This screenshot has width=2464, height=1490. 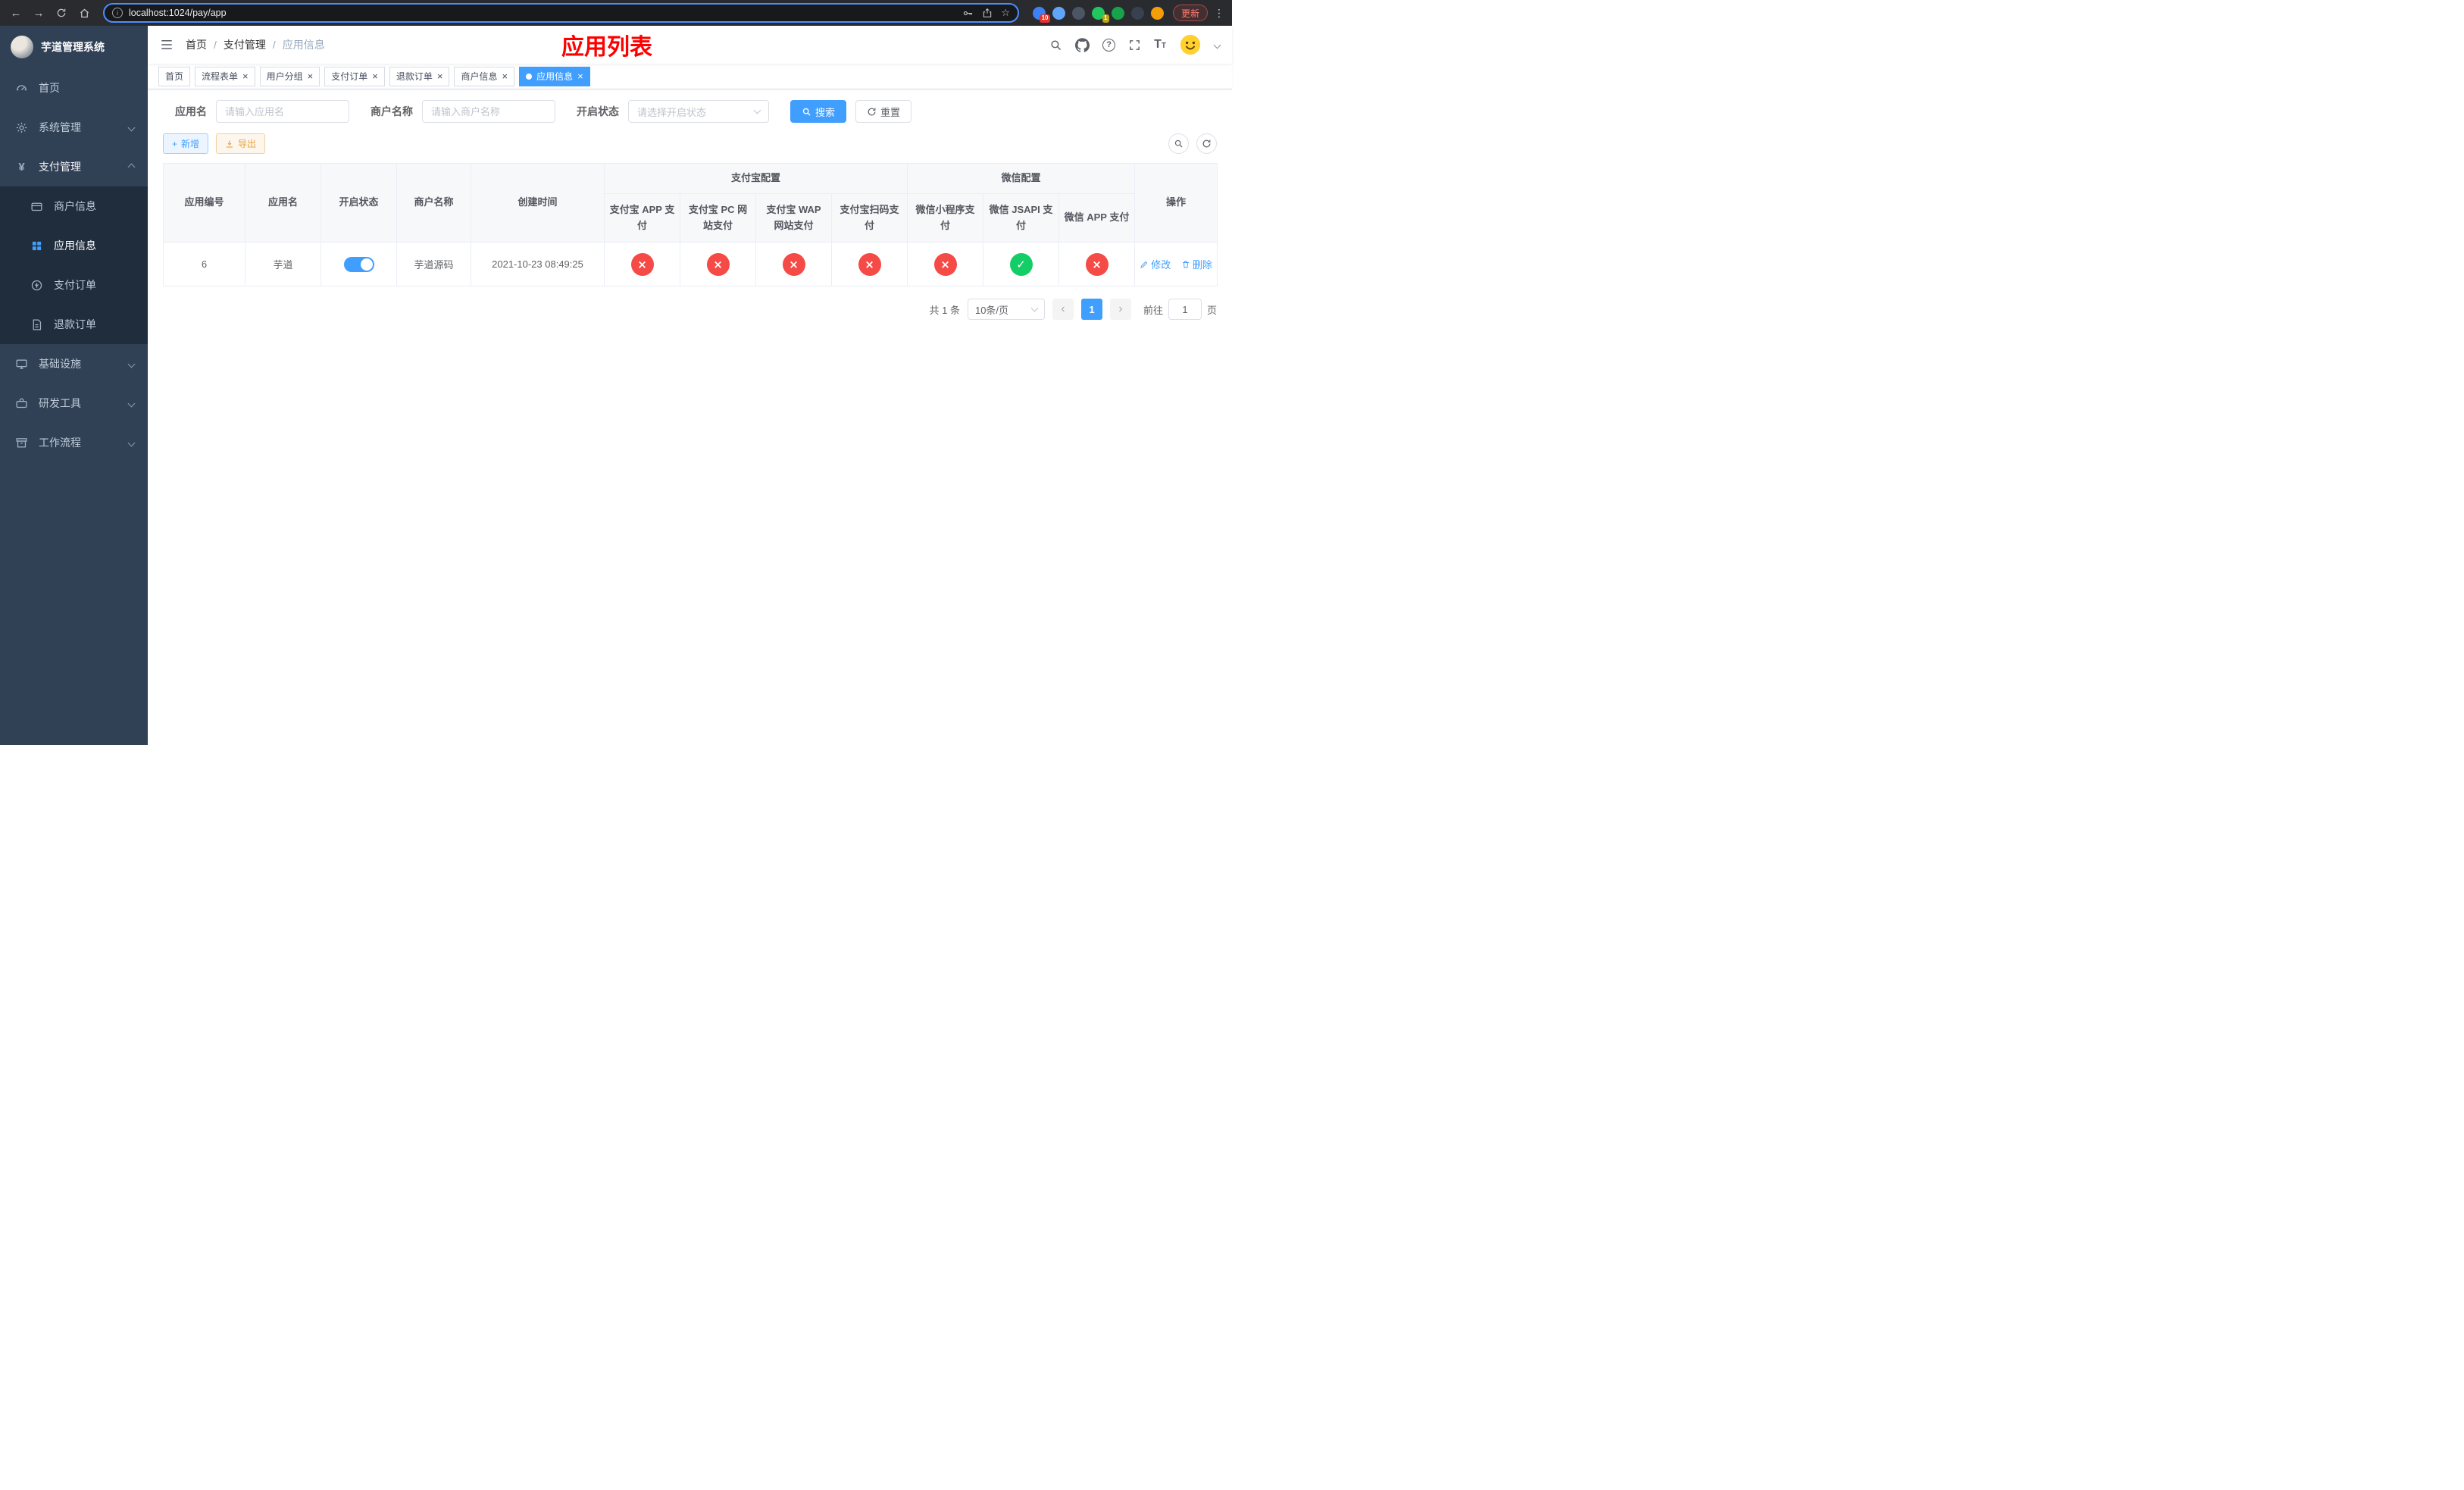 What do you see at coordinates (16, 13) in the screenshot?
I see `browser-back-button: ←` at bounding box center [16, 13].